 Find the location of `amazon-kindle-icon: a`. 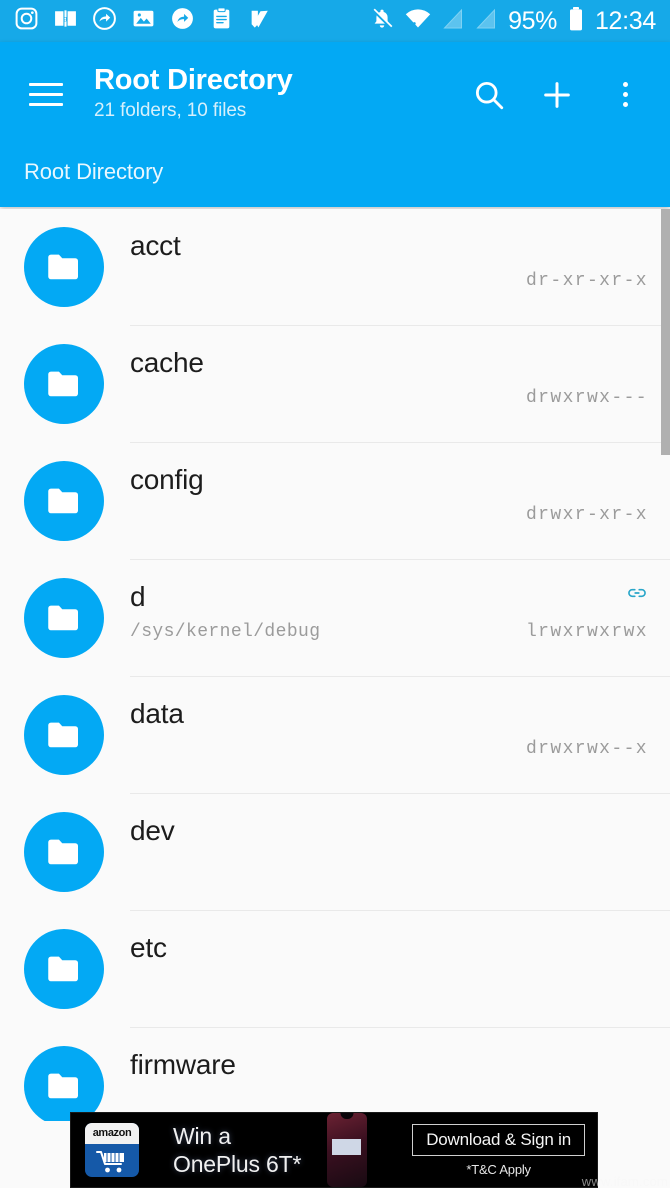

amazon-kindle-icon: a is located at coordinates (65, 21).